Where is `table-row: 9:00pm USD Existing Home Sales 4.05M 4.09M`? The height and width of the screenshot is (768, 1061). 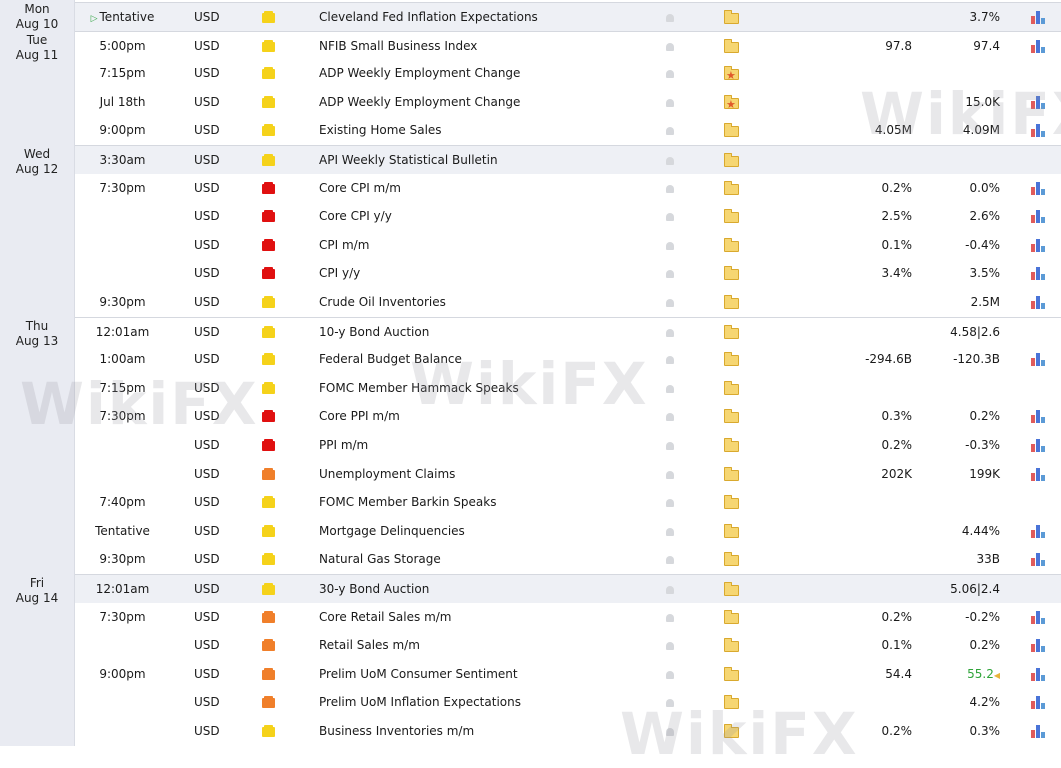
table-row: 9:00pm USD Existing Home Sales 4.05M 4.09M is located at coordinates (530, 130).